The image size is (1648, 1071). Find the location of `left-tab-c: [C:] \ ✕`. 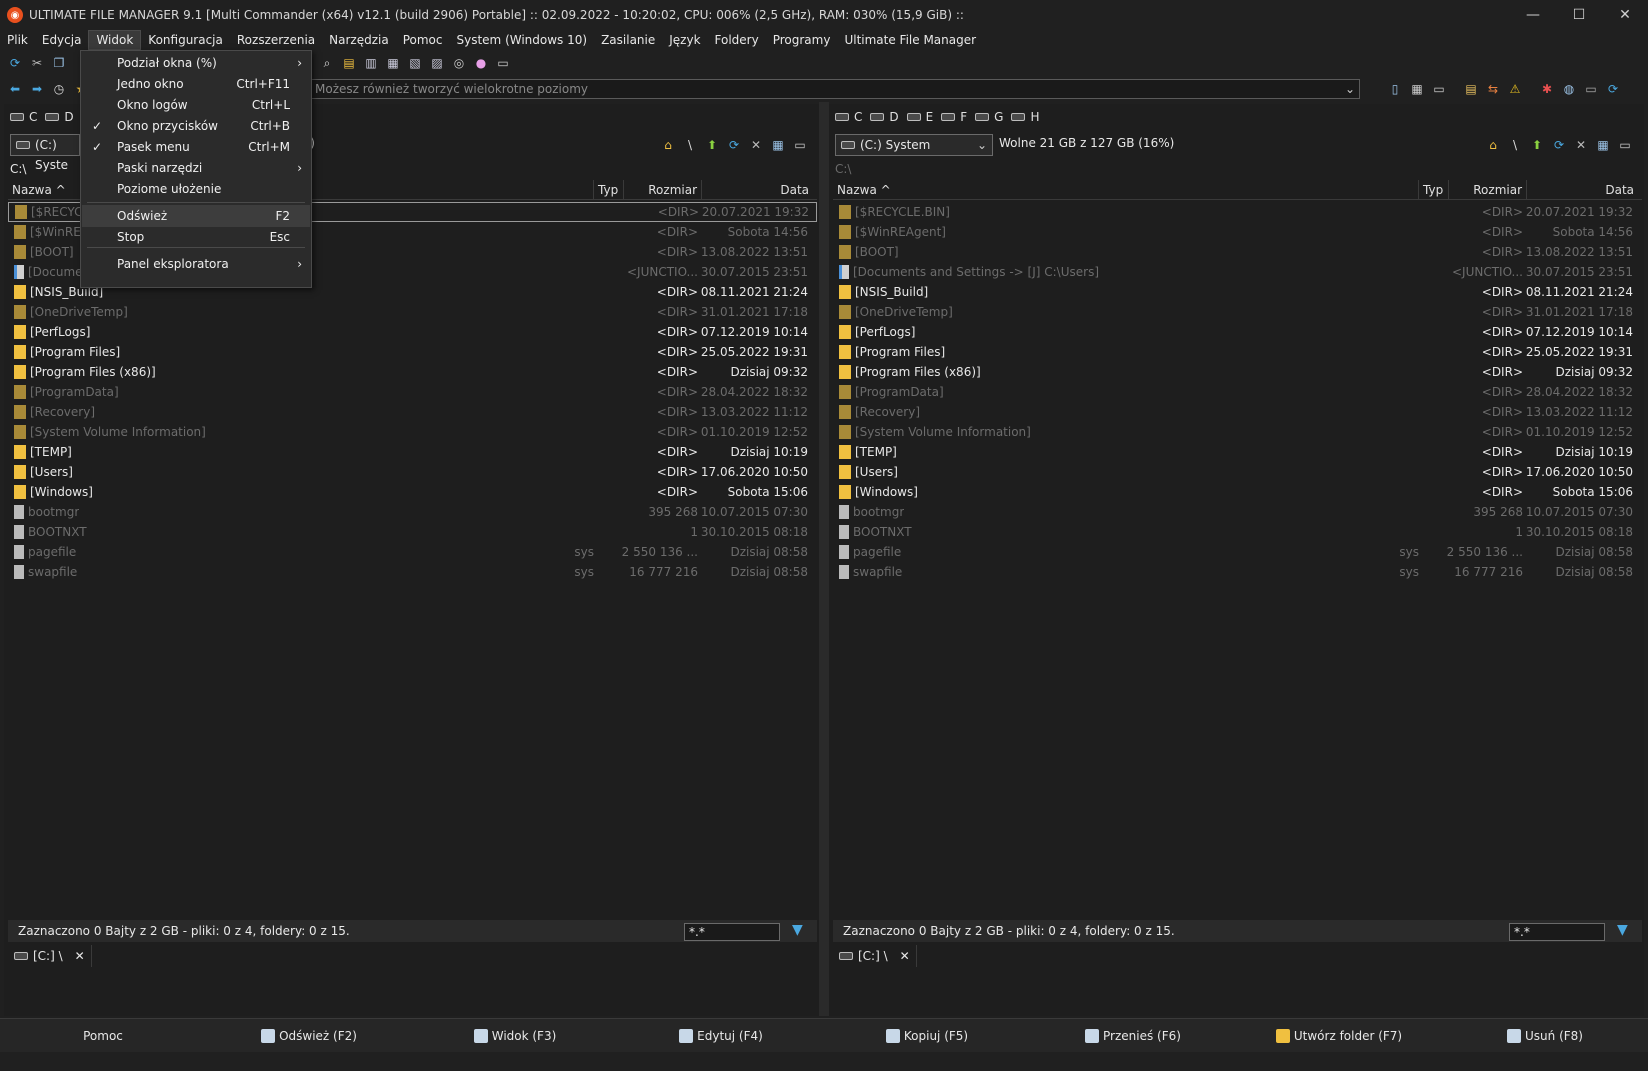

left-tab-c: [C:] \ ✕ is located at coordinates (50, 956).